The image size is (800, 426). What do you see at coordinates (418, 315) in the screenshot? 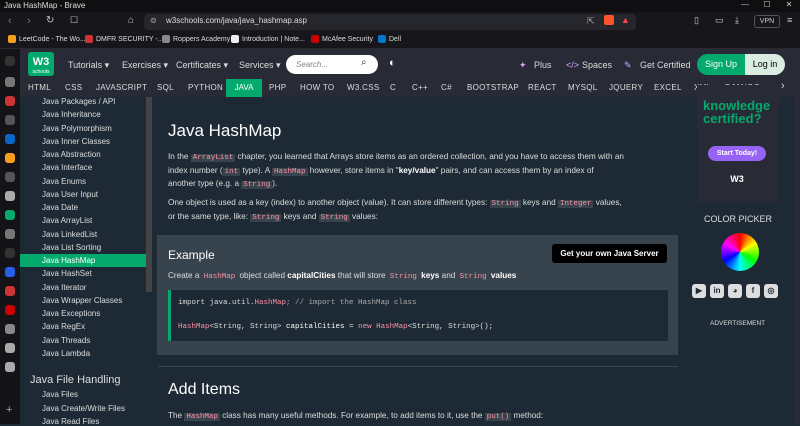
I see `code-block` at bounding box center [418, 315].